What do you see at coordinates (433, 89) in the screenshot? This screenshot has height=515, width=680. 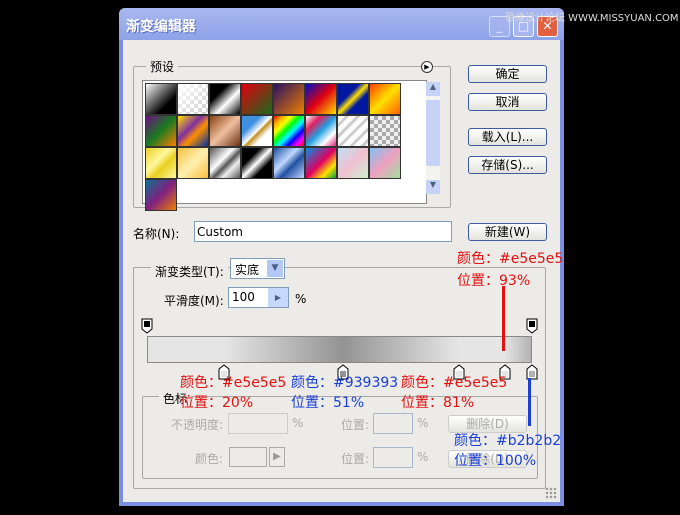 I see `scroll-up-icon: ▲` at bounding box center [433, 89].